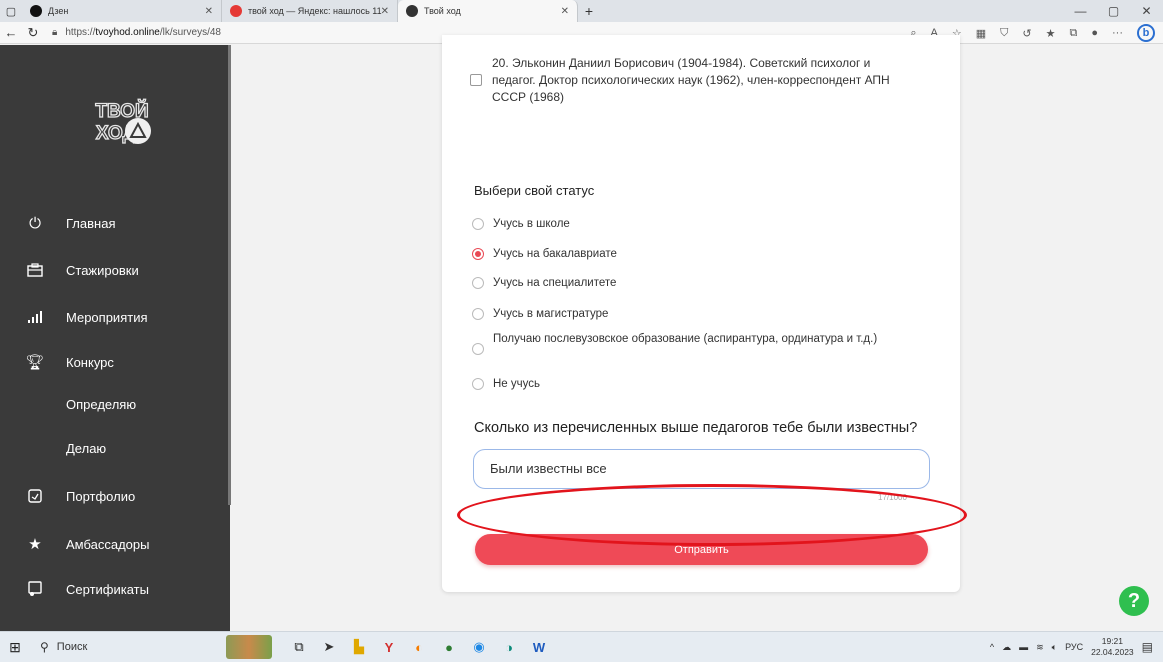 The height and width of the screenshot is (662, 1163). I want to click on status-option: Учусь в школе, so click(692, 224).